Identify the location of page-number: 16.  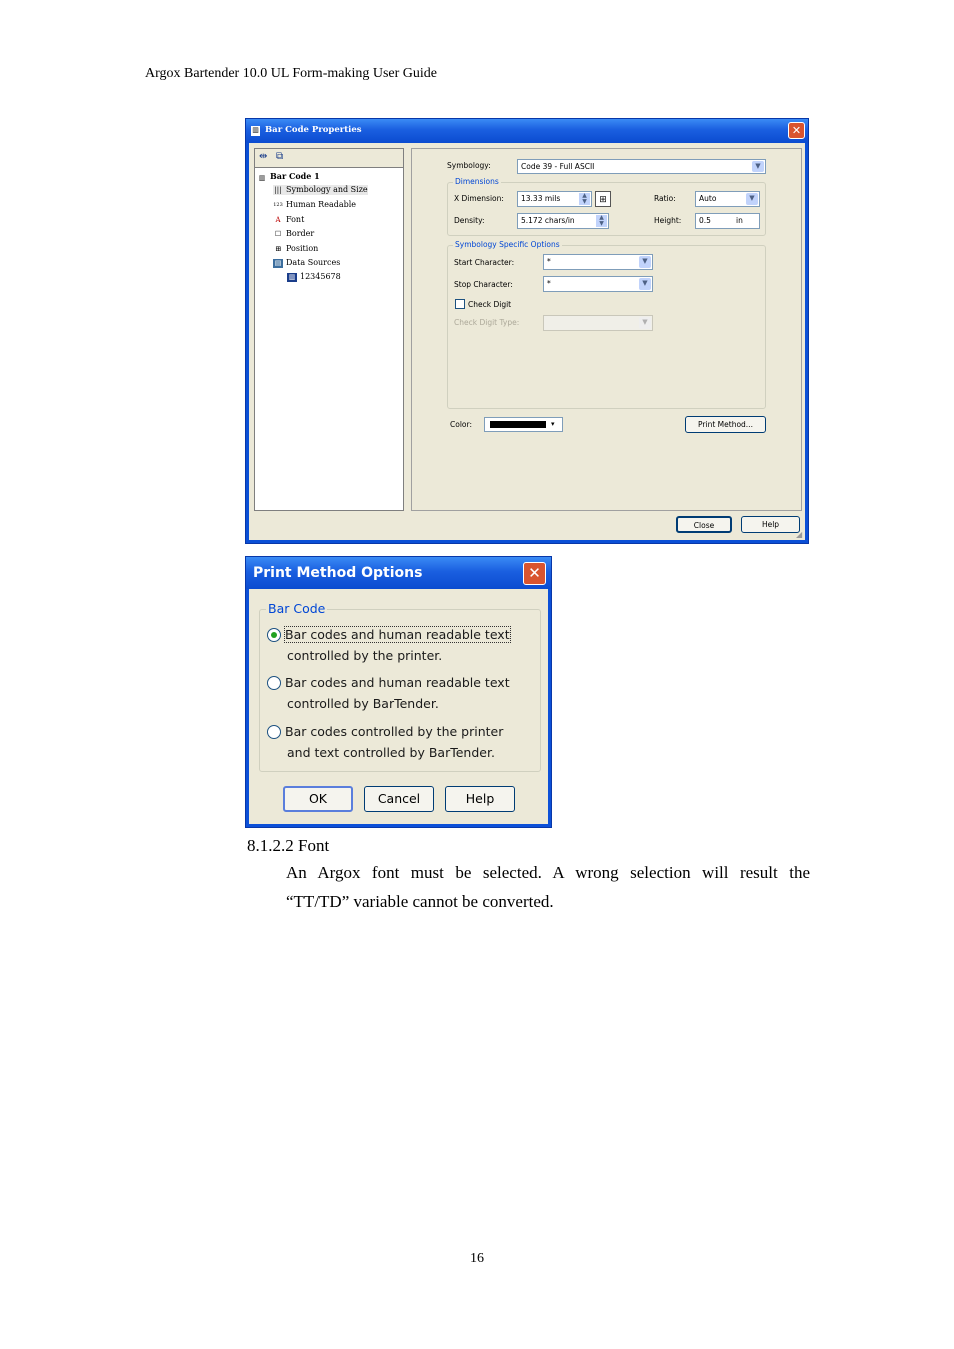
(477, 1258).